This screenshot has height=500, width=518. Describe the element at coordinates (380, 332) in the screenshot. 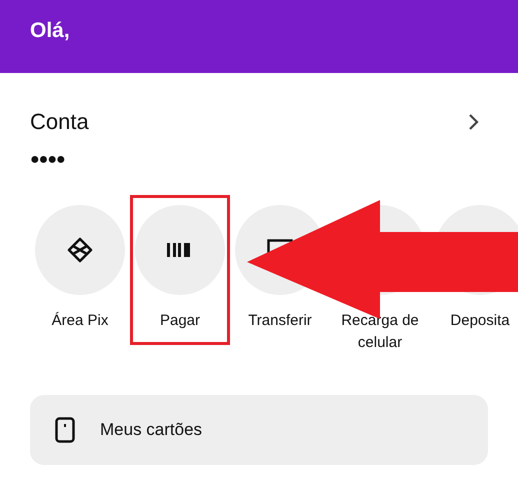

I see `action-label: Recarga de celular` at that location.